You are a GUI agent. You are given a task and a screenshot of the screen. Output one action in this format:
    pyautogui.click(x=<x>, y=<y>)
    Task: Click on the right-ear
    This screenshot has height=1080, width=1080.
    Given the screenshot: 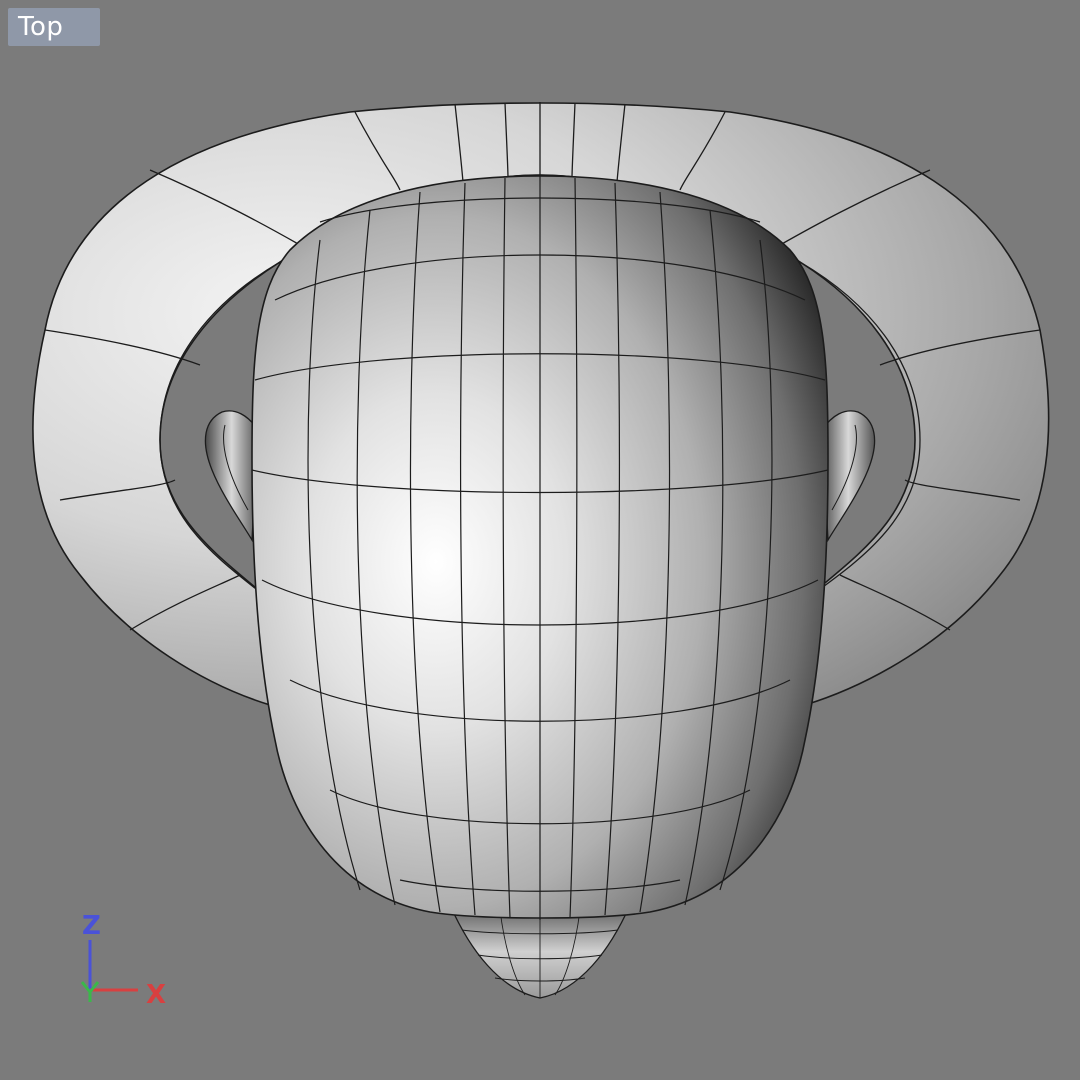 What is the action you would take?
    pyautogui.click(x=848, y=476)
    